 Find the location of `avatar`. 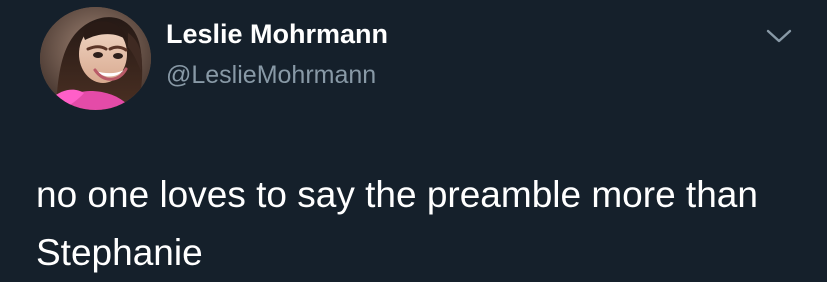

avatar is located at coordinates (95, 58).